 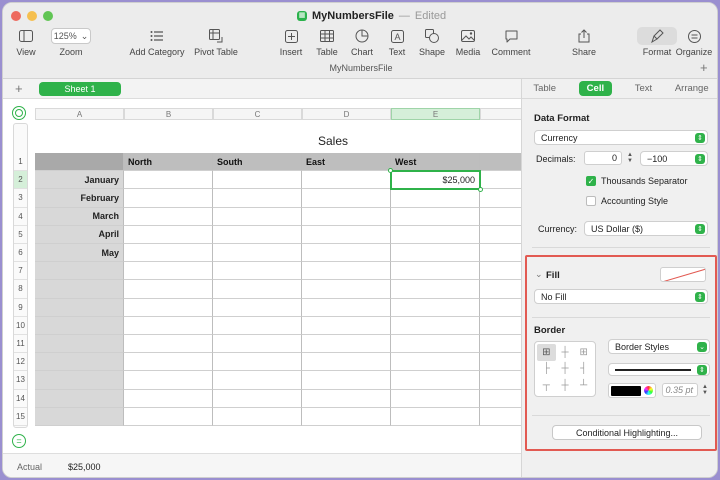 I want to click on color-wheel-icon, so click(x=648, y=390).